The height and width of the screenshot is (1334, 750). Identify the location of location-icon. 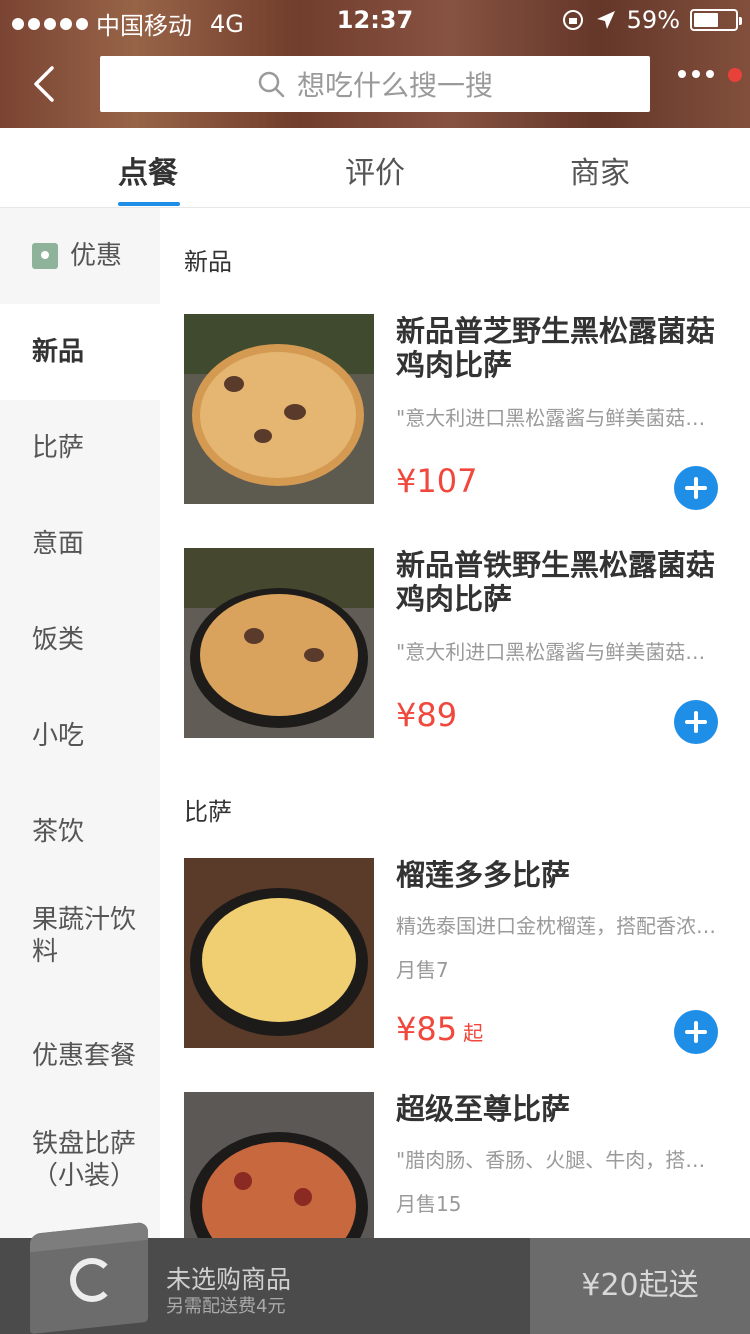
(605, 20).